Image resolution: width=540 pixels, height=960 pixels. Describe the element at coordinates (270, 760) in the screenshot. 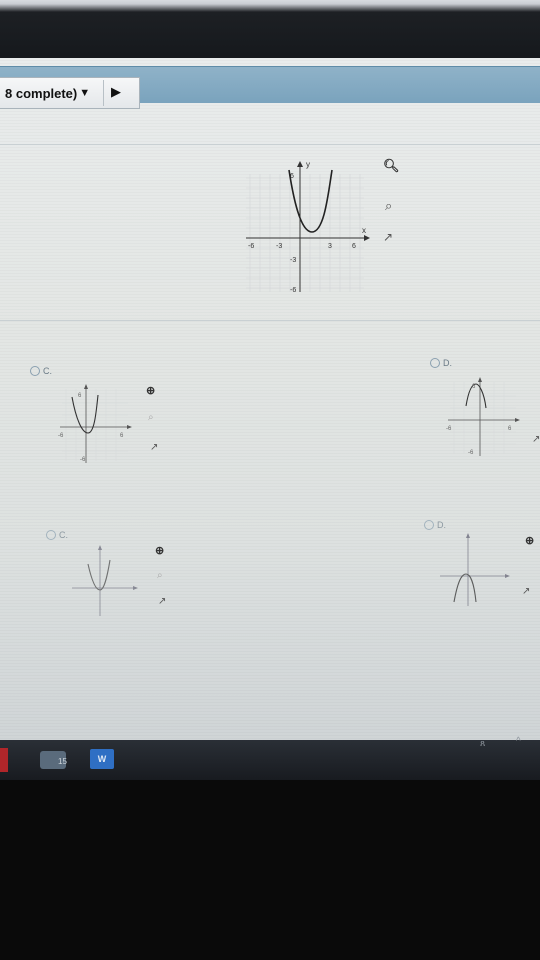

I see `taskbar` at that location.